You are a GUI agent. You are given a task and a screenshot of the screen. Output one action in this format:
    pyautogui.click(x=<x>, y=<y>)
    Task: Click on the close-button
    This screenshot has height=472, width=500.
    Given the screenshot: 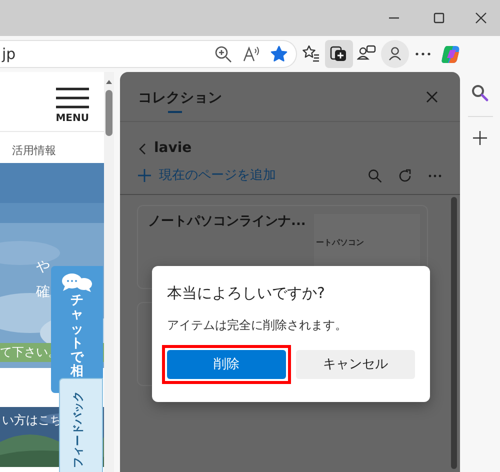 What is the action you would take?
    pyautogui.click(x=432, y=96)
    